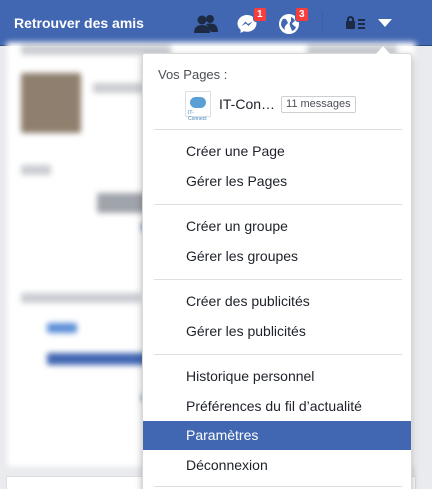 The height and width of the screenshot is (489, 432). Describe the element at coordinates (356, 25) in the screenshot. I see `privacy-lock-icon` at that location.